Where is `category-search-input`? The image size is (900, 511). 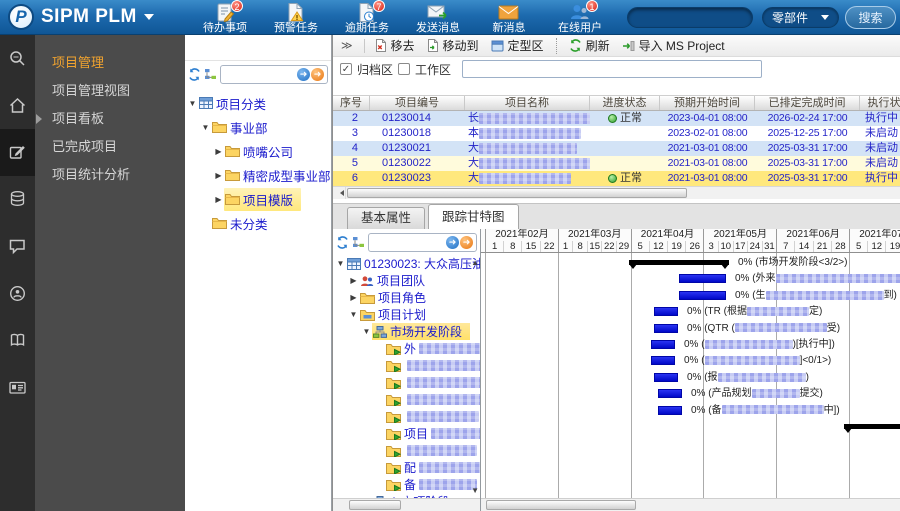 category-search-input is located at coordinates (259, 74).